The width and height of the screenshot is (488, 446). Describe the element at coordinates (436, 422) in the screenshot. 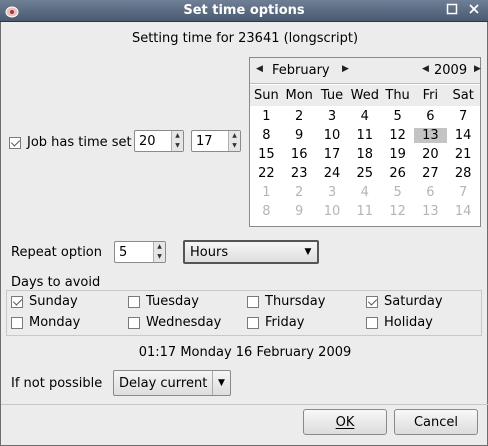

I see `cancel-button: Cancel` at that location.